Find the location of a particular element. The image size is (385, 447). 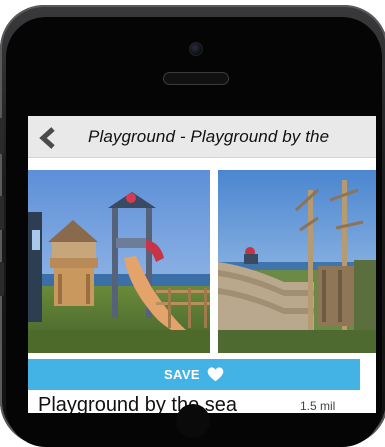

home-button is located at coordinates (193, 421).